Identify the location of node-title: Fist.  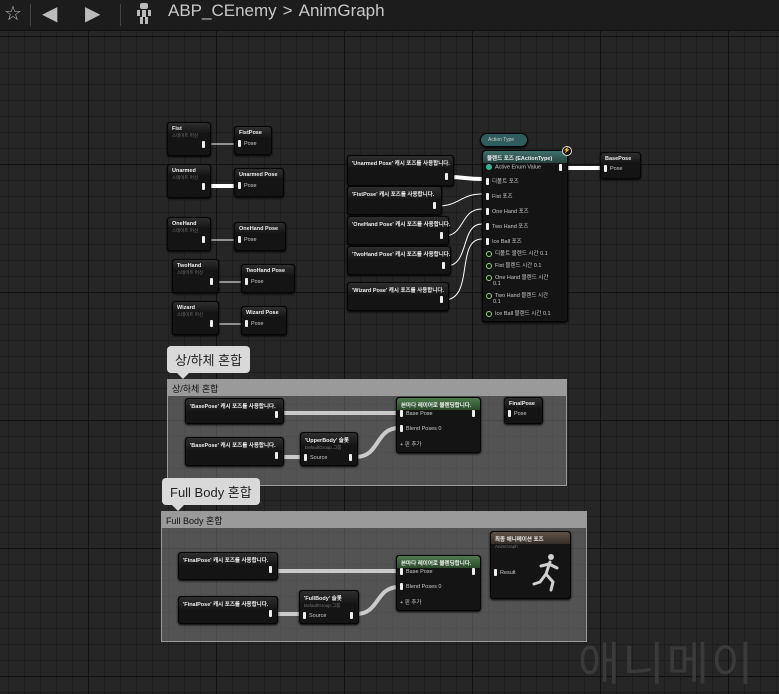
(189, 128).